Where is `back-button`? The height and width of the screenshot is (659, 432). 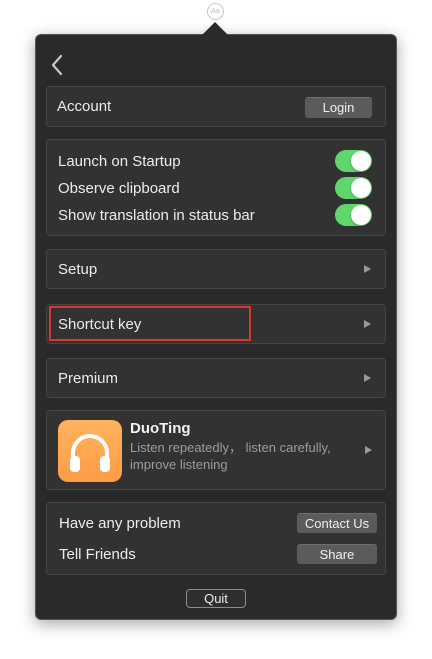
back-button is located at coordinates (58, 65).